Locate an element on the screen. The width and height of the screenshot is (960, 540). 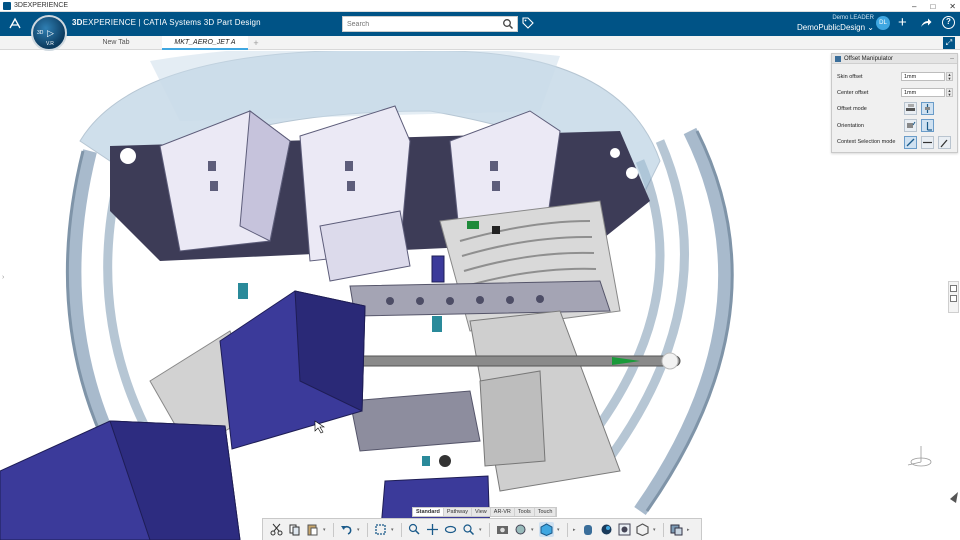
pan-icon is located at coordinates (432, 529).